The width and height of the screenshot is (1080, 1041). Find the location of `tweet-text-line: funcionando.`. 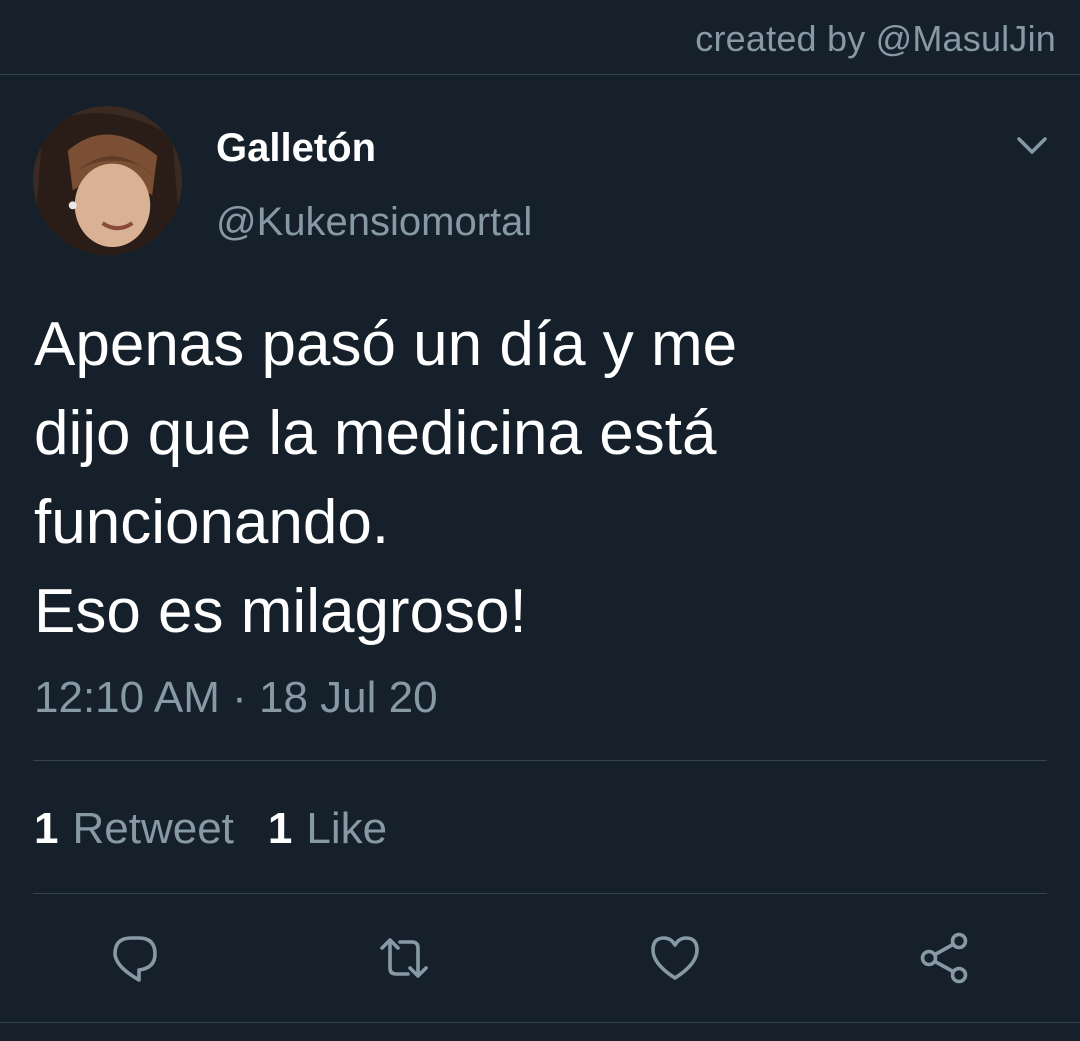

tweet-text-line: funcionando. is located at coordinates (212, 522).